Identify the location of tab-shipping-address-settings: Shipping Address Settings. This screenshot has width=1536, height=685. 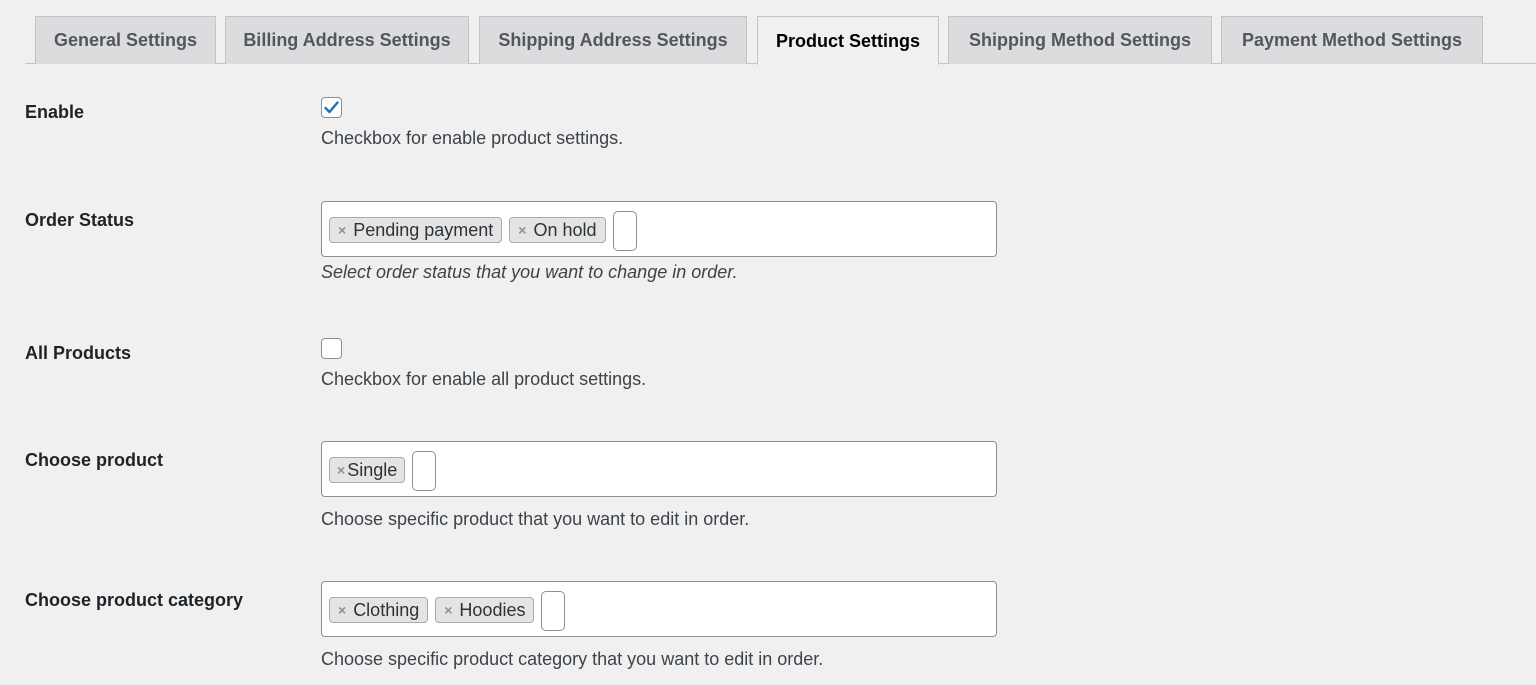
(613, 40).